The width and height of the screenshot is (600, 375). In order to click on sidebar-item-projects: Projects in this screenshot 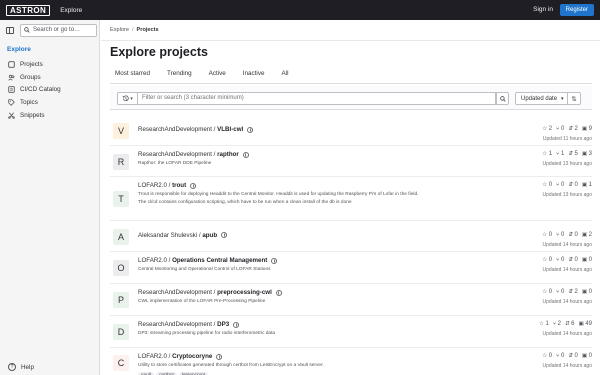, I will do `click(49, 64)`.